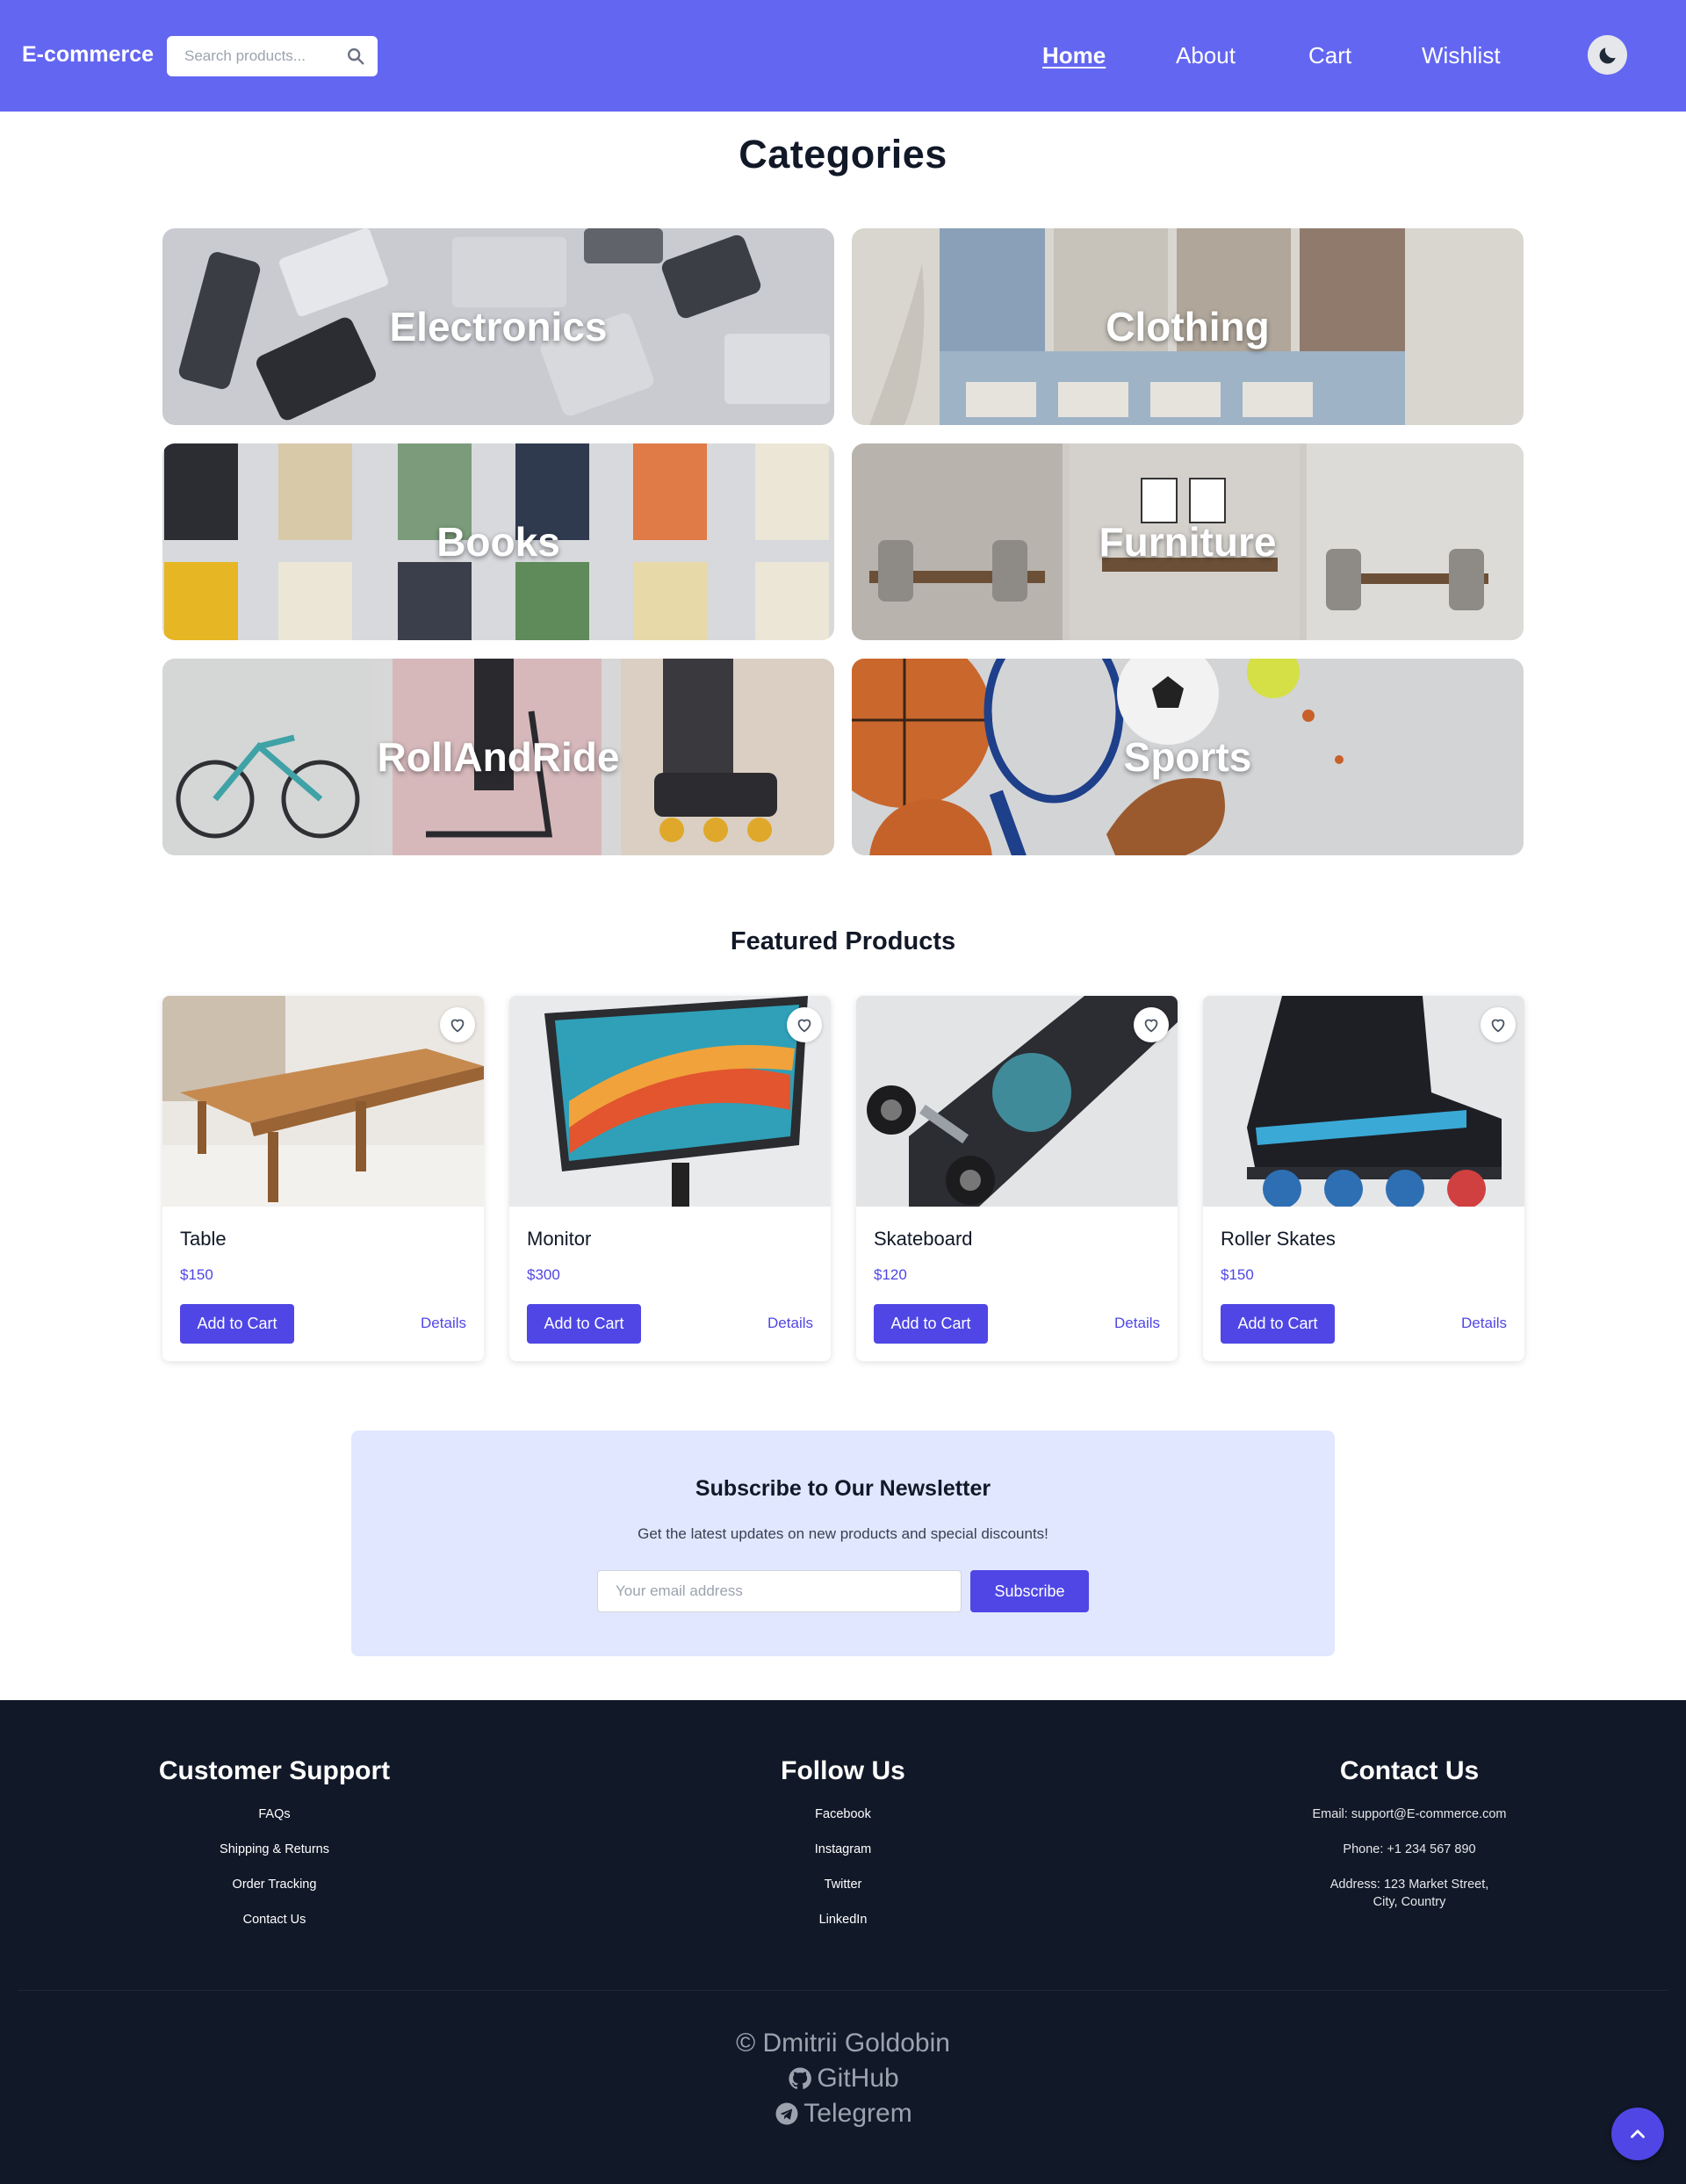  I want to click on product-name: Roller Skates, so click(1279, 1239).